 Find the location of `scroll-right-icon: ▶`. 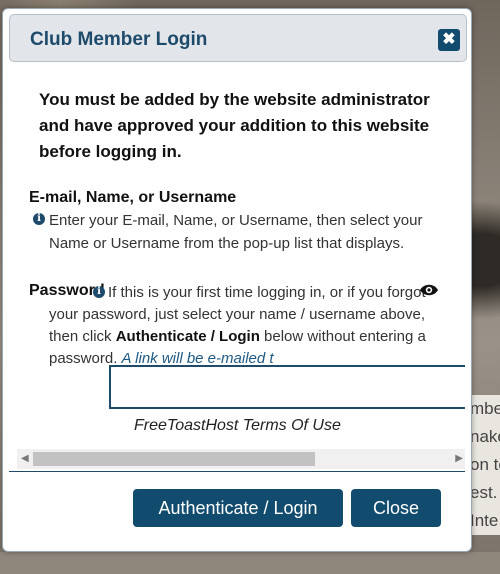

scroll-right-icon: ▶ is located at coordinates (459, 459).